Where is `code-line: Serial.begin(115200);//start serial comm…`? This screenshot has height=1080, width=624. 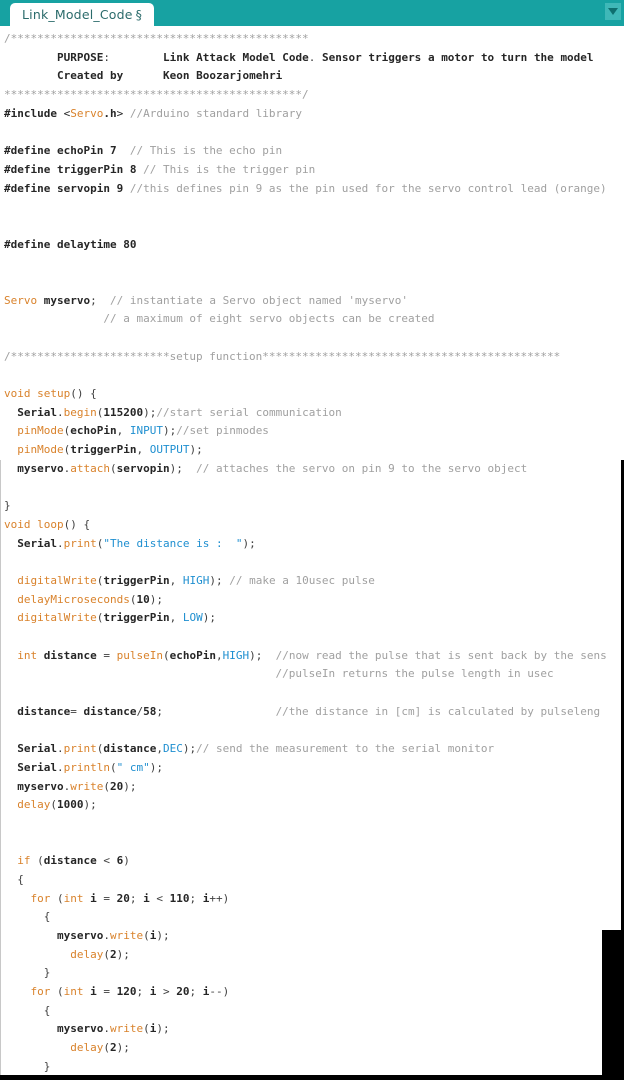
code-line: Serial.begin(115200);//start serial comm… is located at coordinates (179, 412).